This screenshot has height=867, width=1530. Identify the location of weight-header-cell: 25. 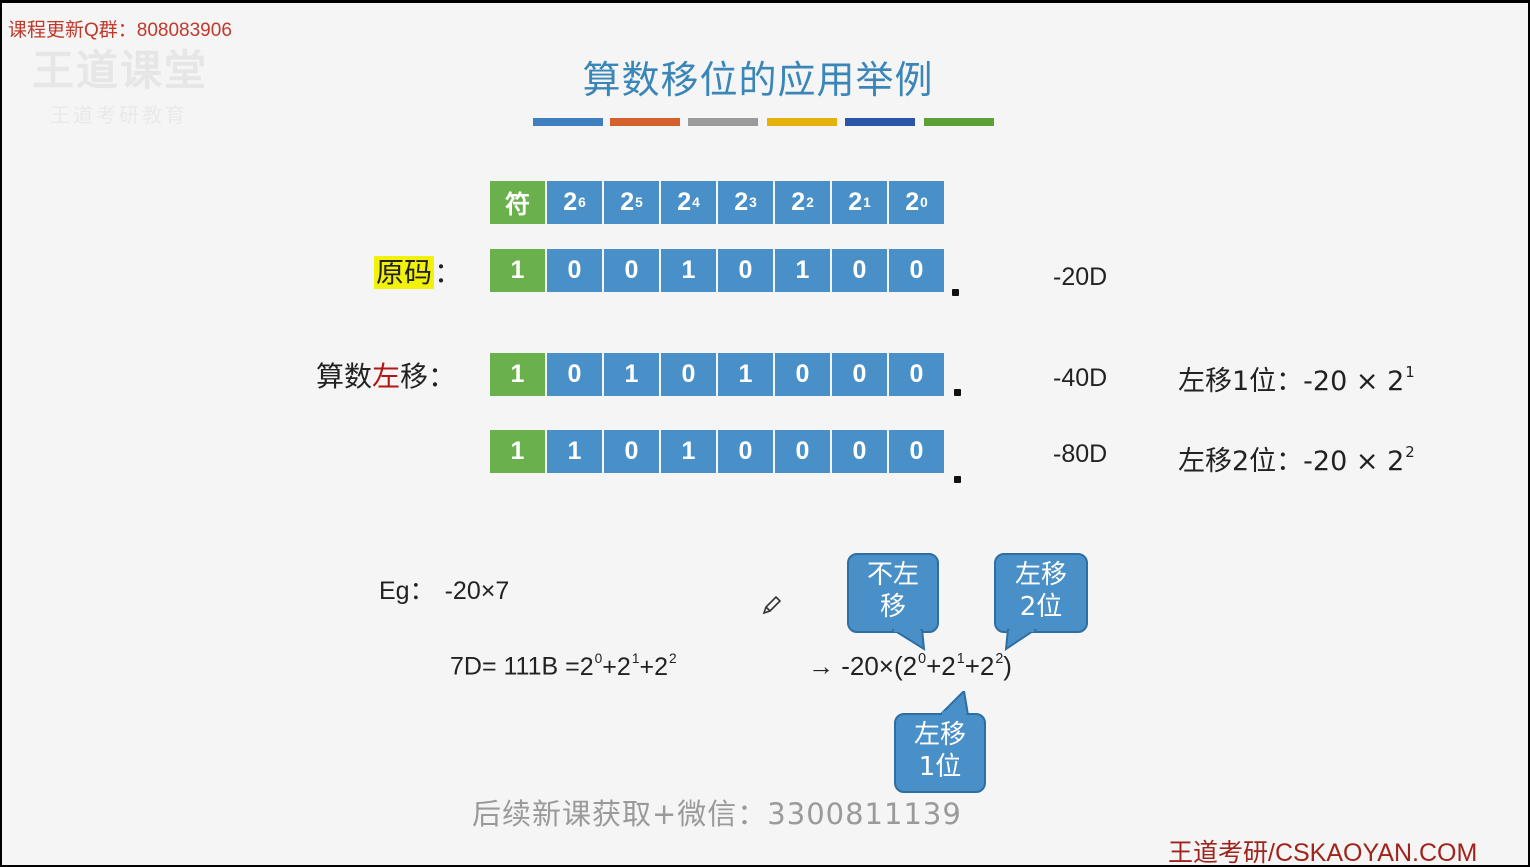
(631, 202).